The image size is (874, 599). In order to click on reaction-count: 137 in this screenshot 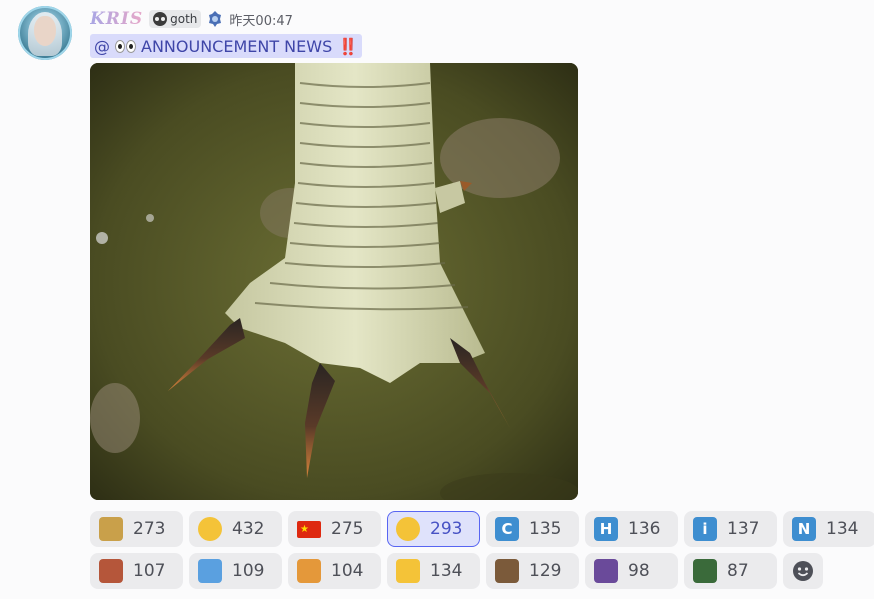, I will do `click(743, 529)`.